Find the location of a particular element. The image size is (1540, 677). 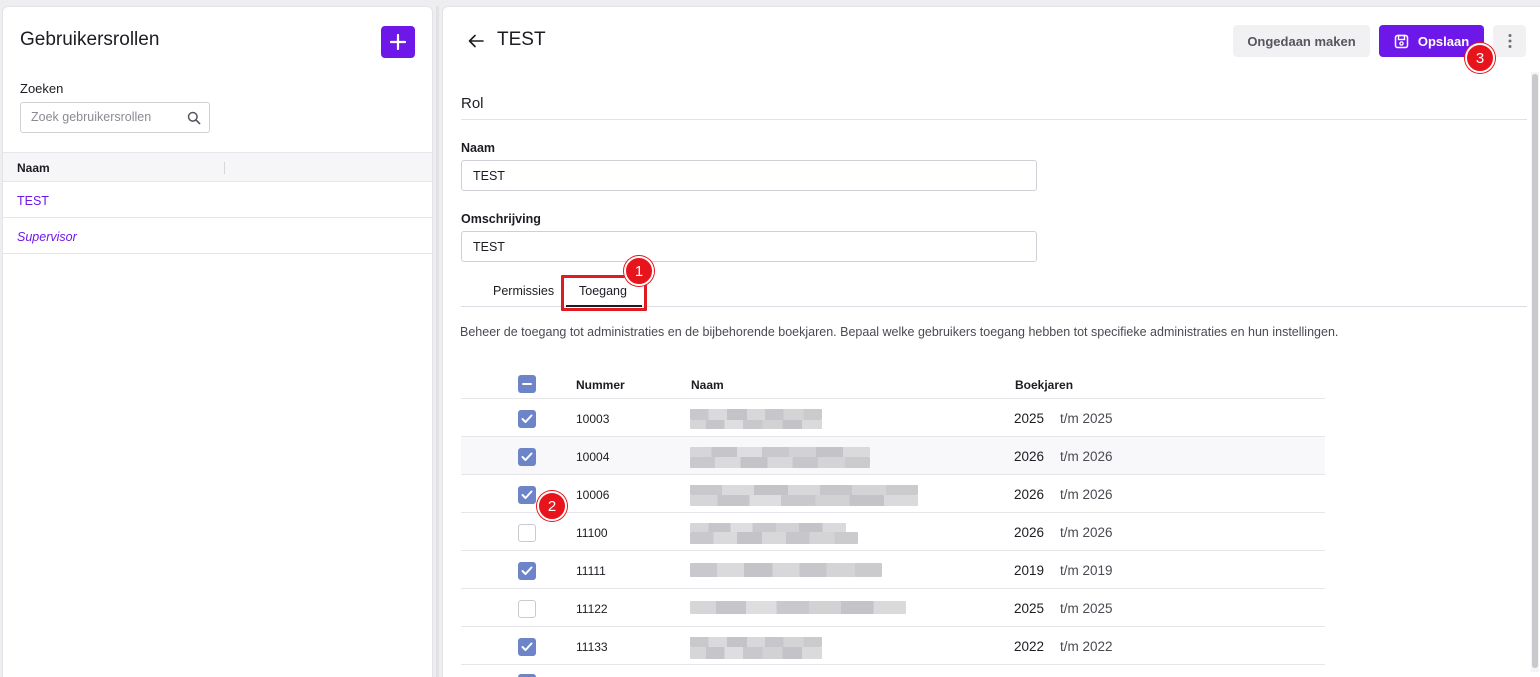

role-row-supervisor: Supervisor is located at coordinates (217, 236).